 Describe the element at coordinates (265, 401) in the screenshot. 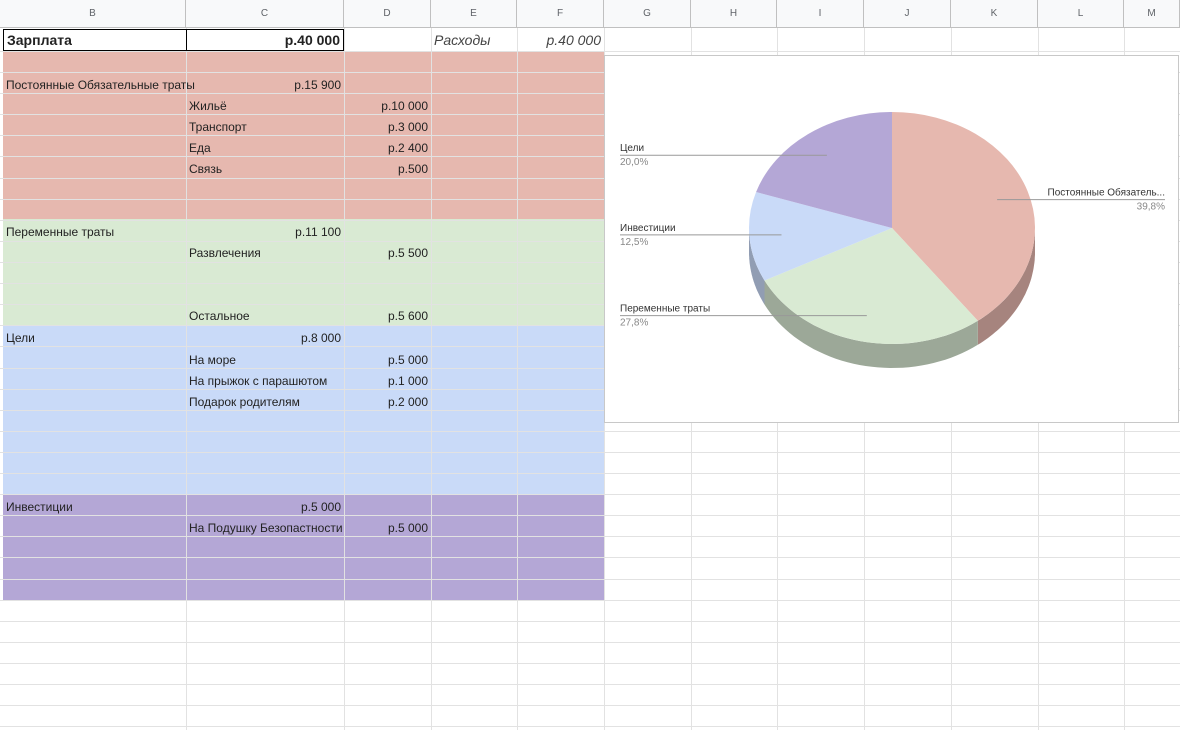

I see `goals-item-name: Подарок родителям` at that location.